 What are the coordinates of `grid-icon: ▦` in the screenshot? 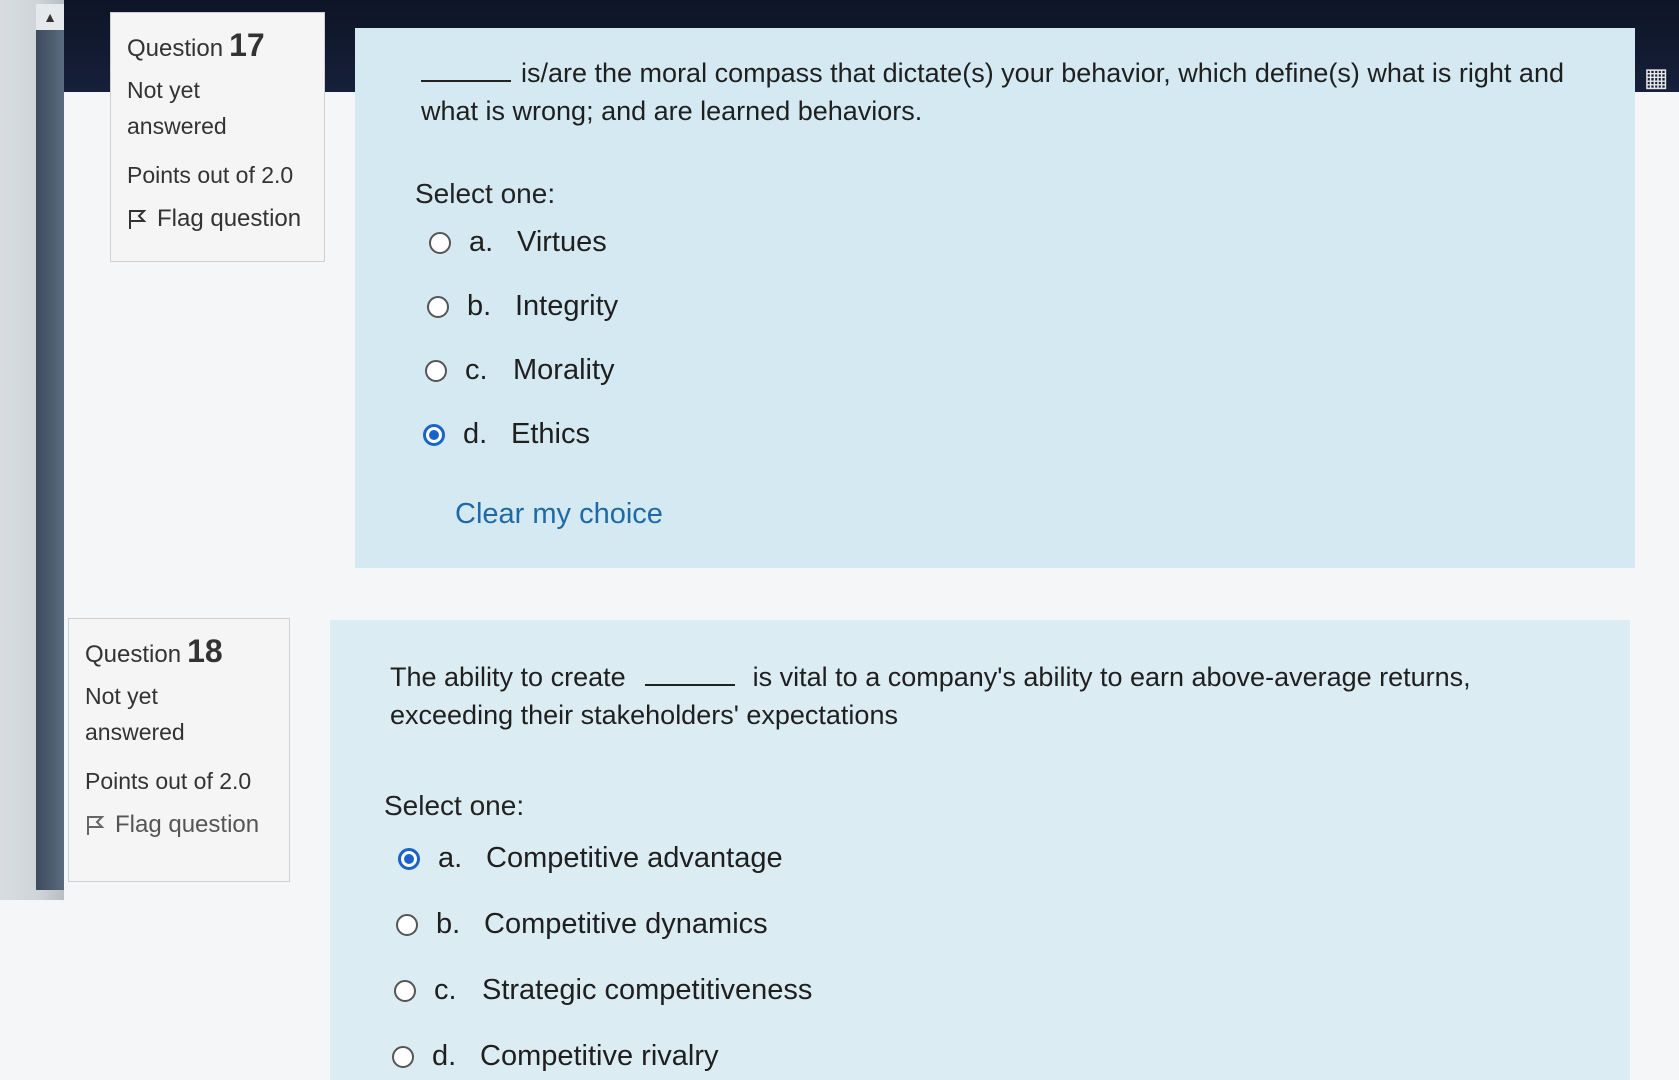 It's located at (1656, 78).